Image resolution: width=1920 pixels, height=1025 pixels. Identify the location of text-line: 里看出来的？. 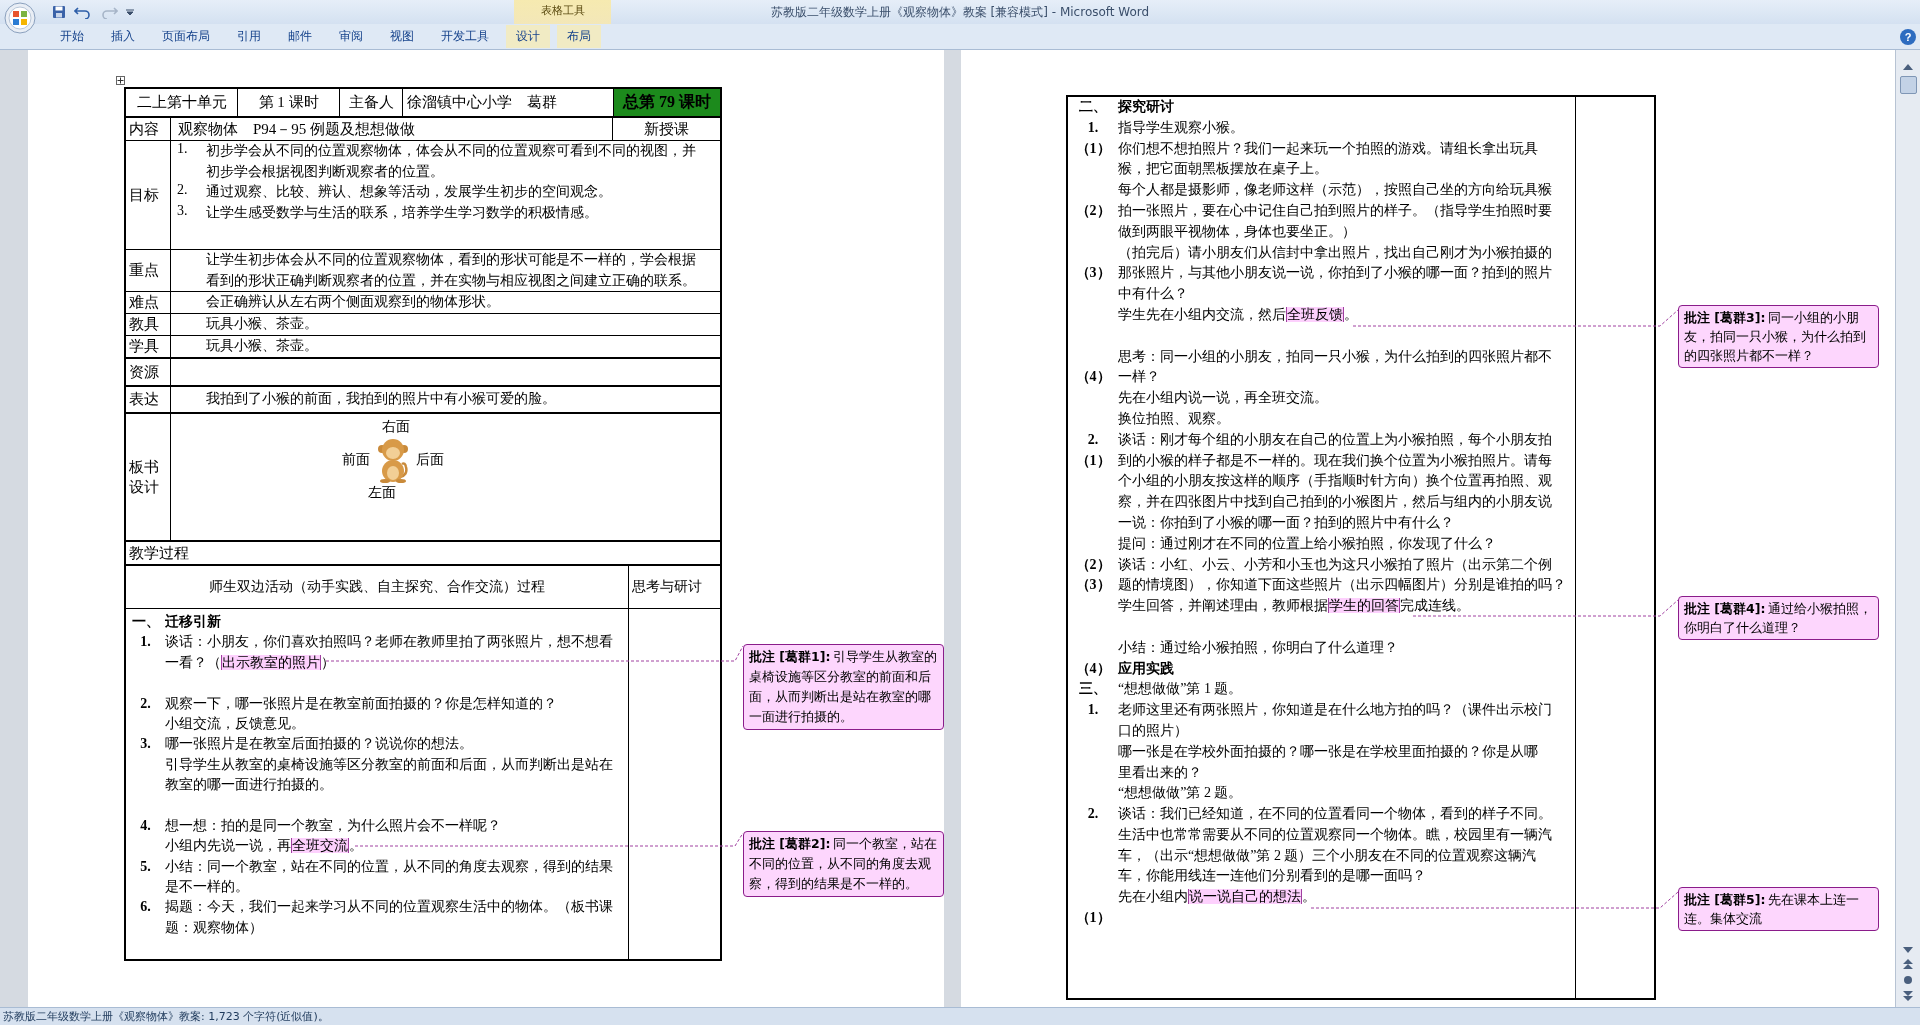
(1160, 772).